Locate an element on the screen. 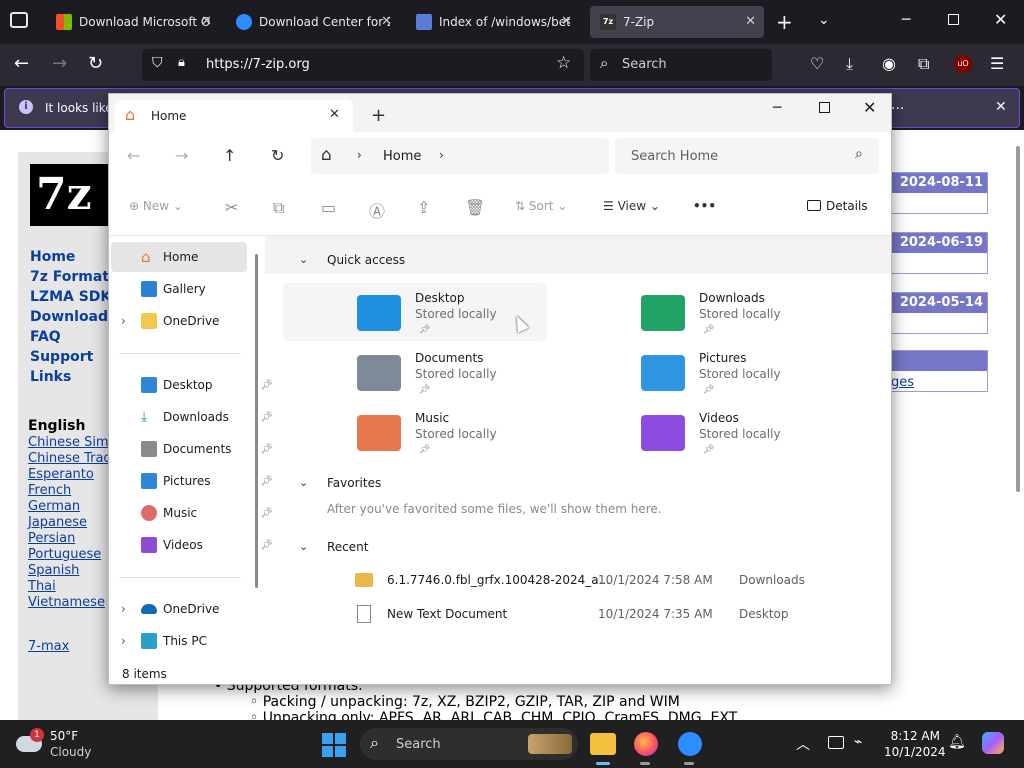 The image size is (1024, 768). tab-list-icon is located at coordinates (19, 20).